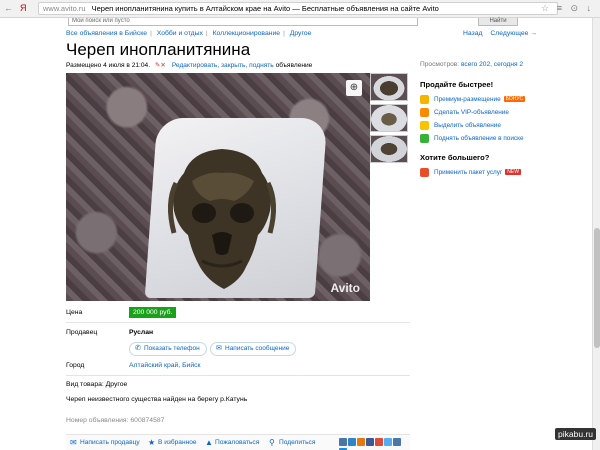 Image resolution: width=600 pixels, height=450 pixels. What do you see at coordinates (158, 49) in the screenshot?
I see `page-title: Череп инопланитянина` at bounding box center [158, 49].